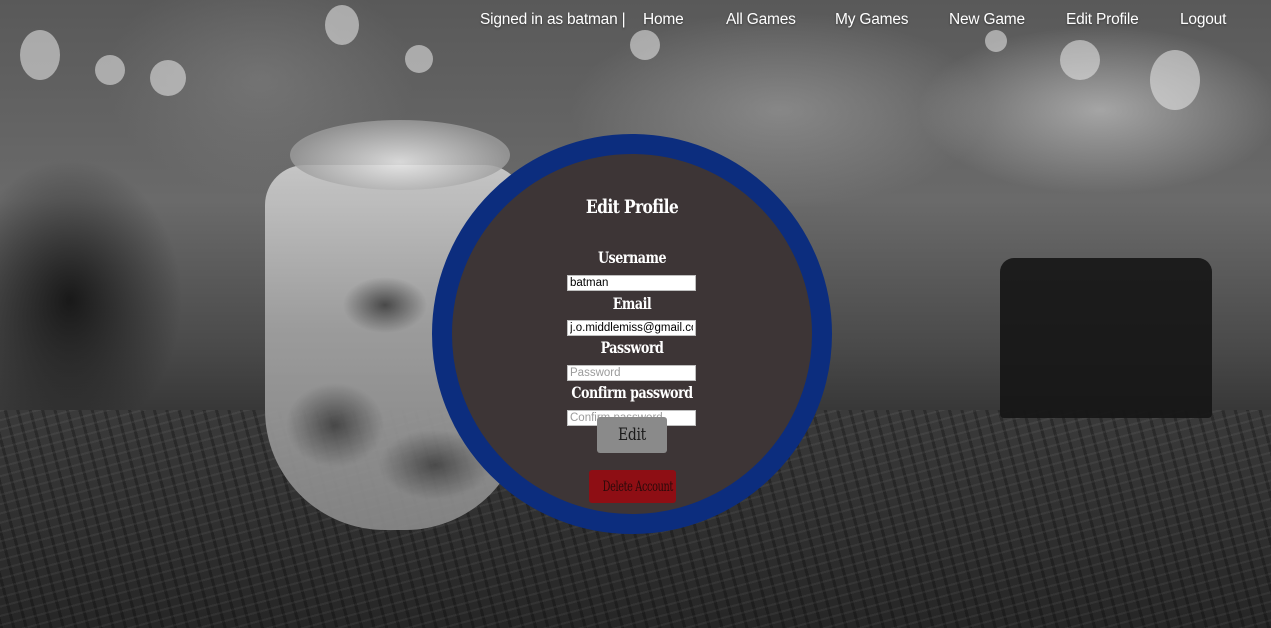 The width and height of the screenshot is (1271, 628). Describe the element at coordinates (663, 20) in the screenshot. I see `nav-home-link: Home` at that location.